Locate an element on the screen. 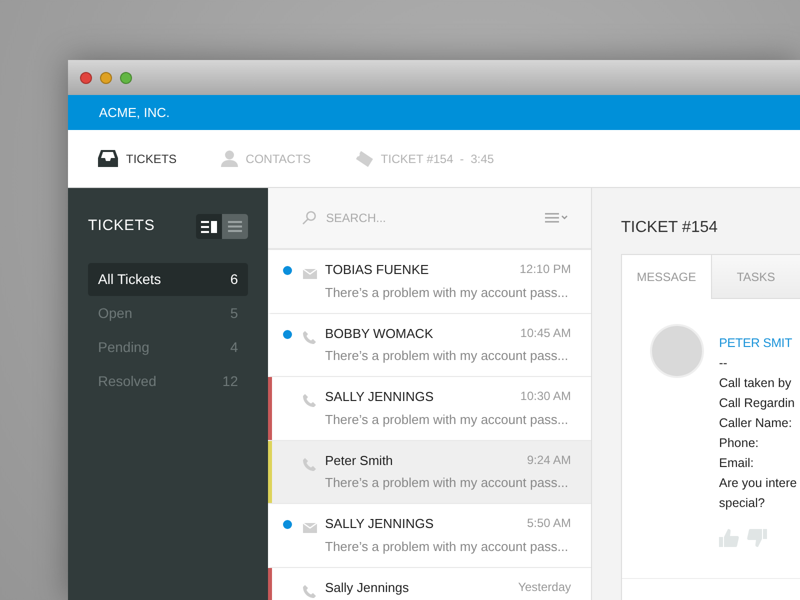 The height and width of the screenshot is (600, 800). sidebar-item: All Tickets 6 is located at coordinates (168, 279).